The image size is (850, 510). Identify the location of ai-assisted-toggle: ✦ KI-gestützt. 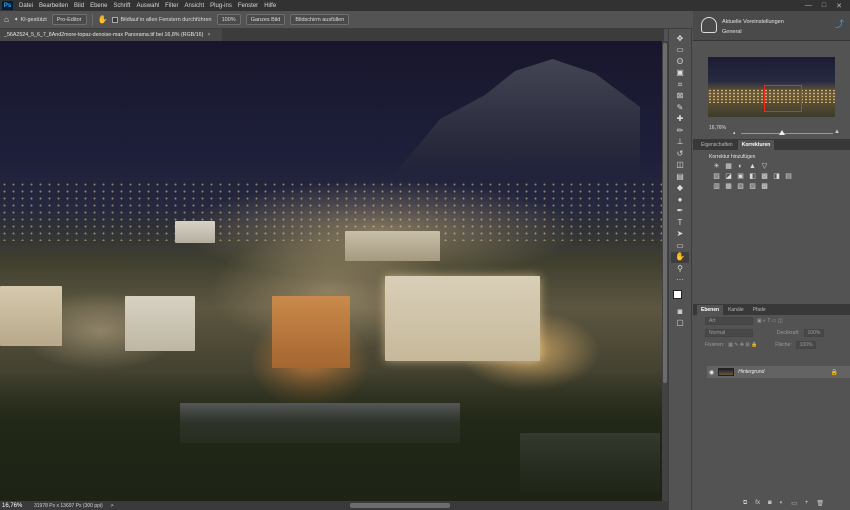
(30, 20).